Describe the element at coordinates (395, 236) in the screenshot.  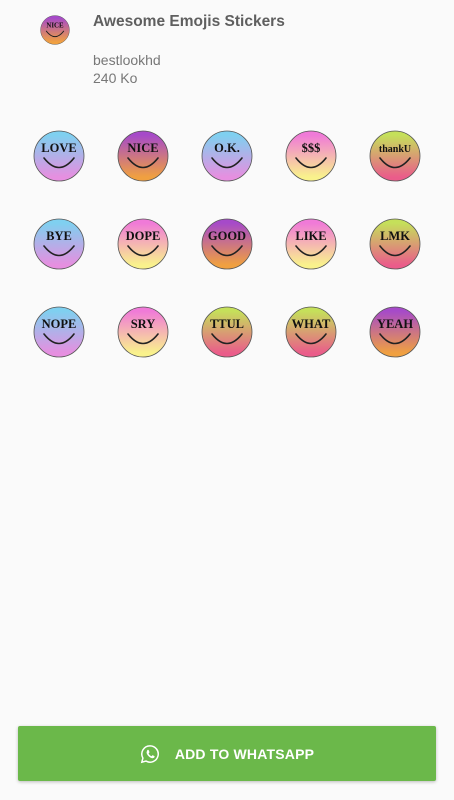
I see `emoji-label: LMK` at that location.